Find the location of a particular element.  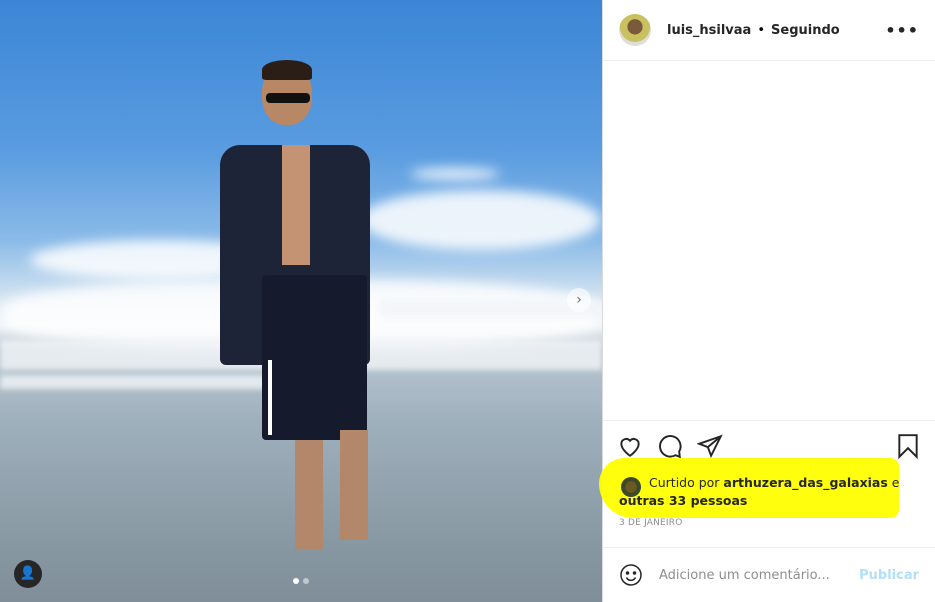

username-link: luis_hsilvaa is located at coordinates (709, 30).